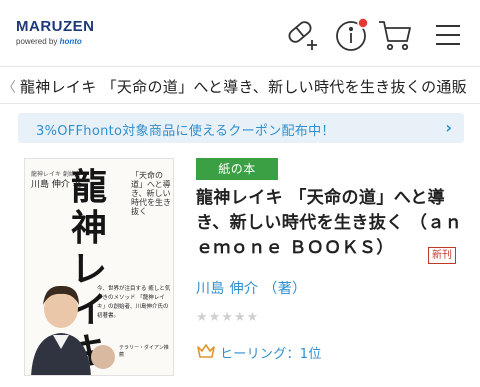 This screenshot has height=387, width=480. What do you see at coordinates (55, 26) in the screenshot?
I see `logo-text: MARUZEN` at bounding box center [55, 26].